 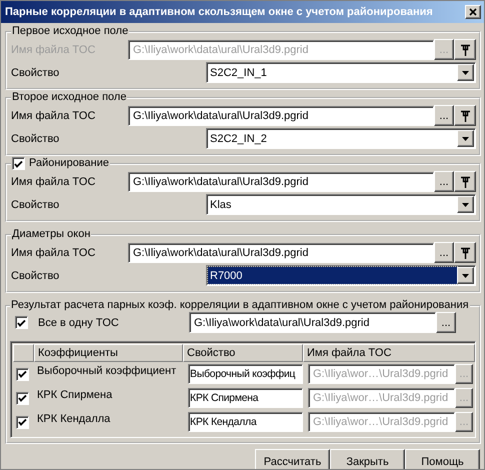 I want to click on close-icon, so click(x=473, y=12).